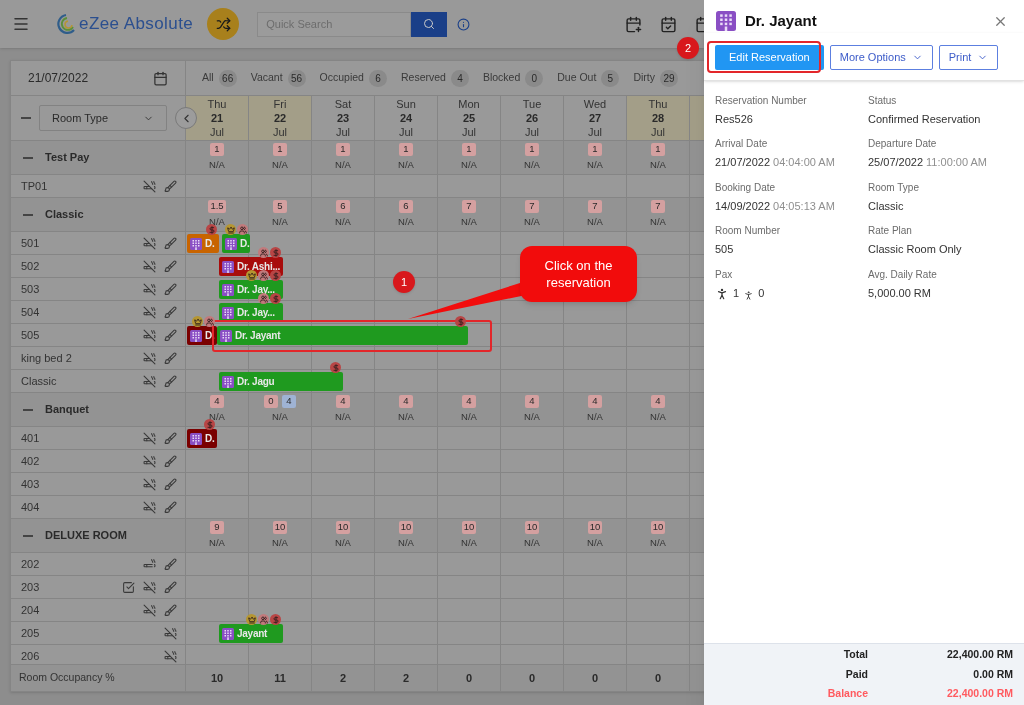 The image size is (1024, 705). Describe the element at coordinates (266, 78) in the screenshot. I see `status-filter: Vacant` at that location.